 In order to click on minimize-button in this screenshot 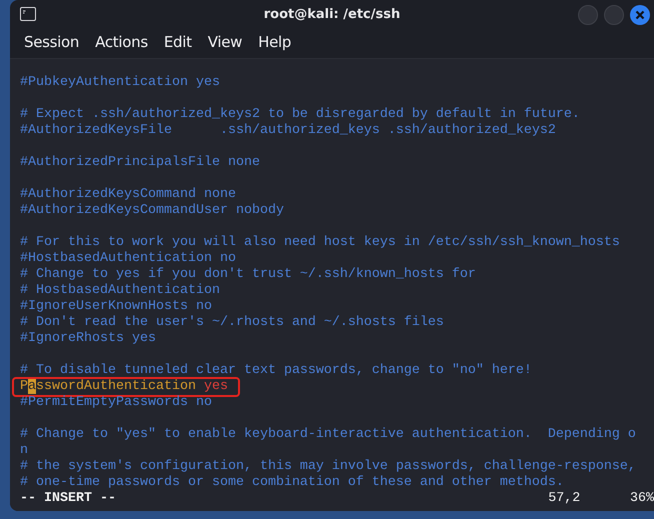, I will do `click(588, 15)`.